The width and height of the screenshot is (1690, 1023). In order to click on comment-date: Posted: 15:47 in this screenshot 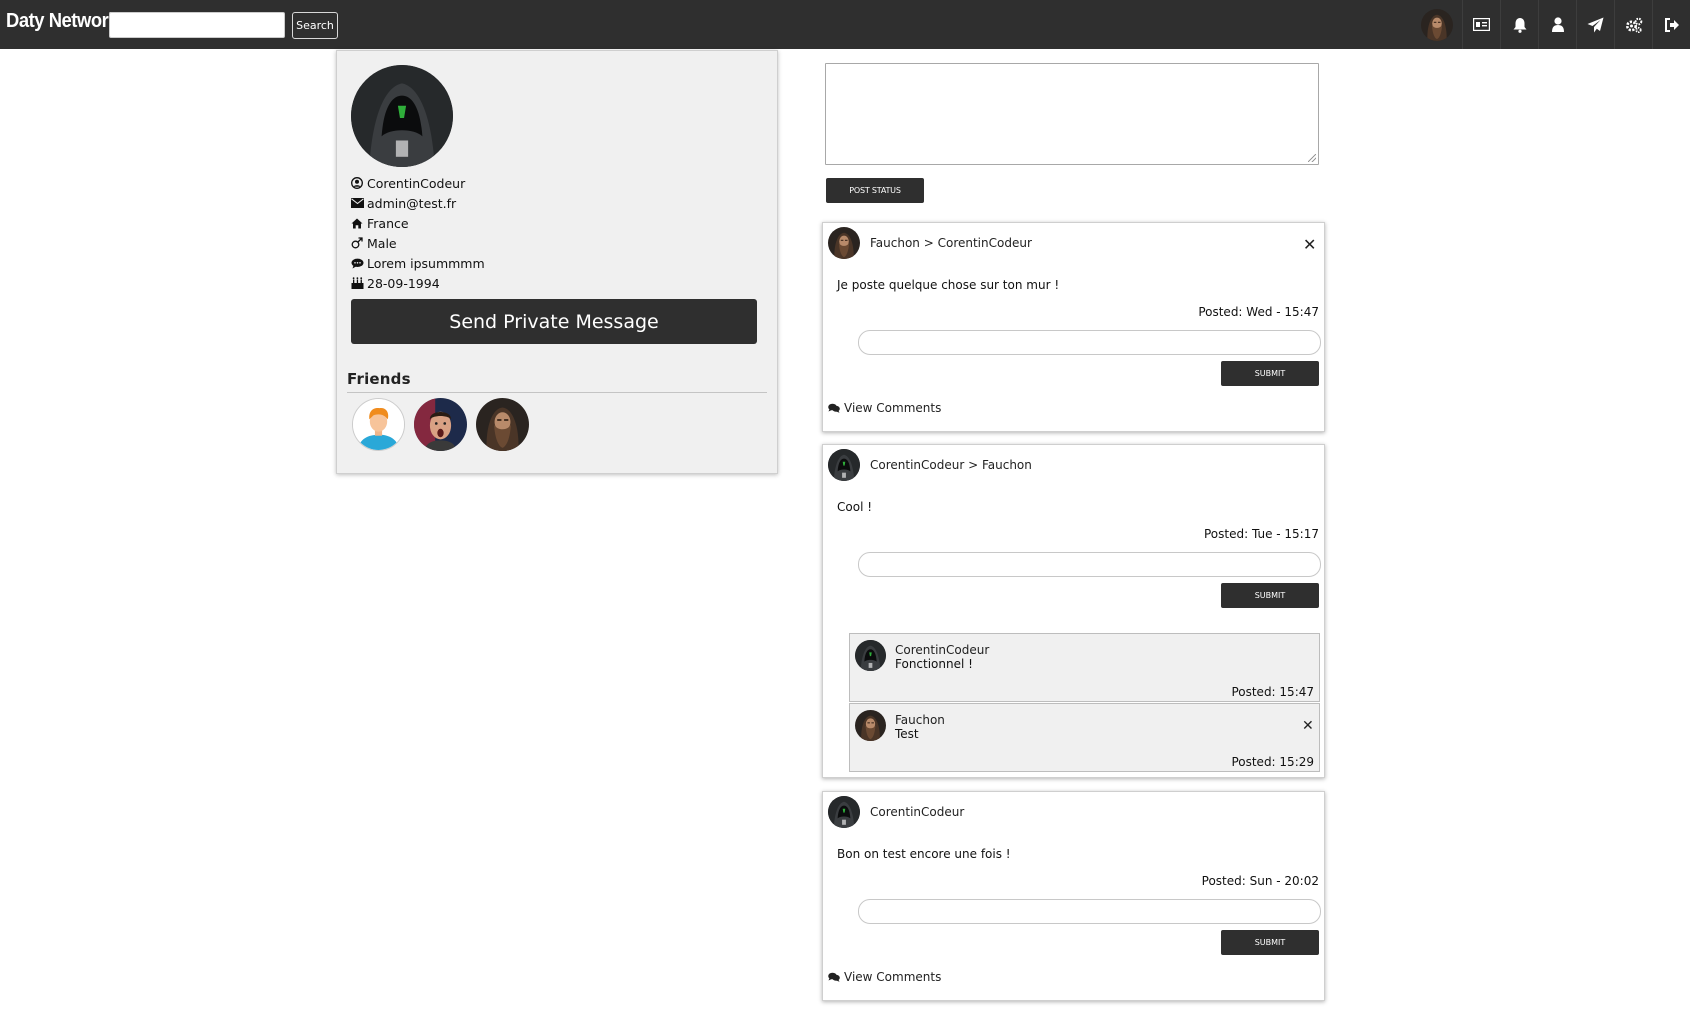, I will do `click(1272, 692)`.